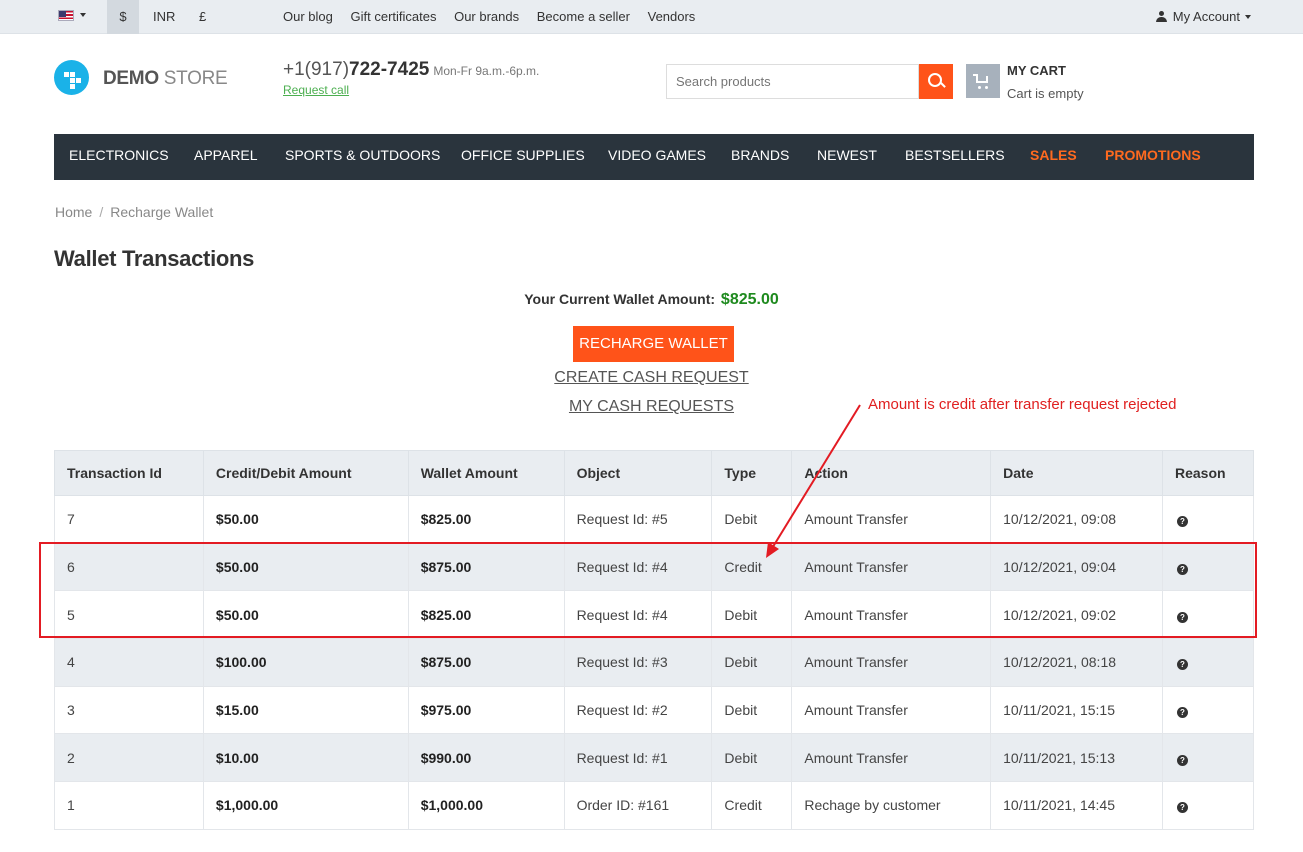  Describe the element at coordinates (1053, 155) in the screenshot. I see `nav-sales: SALES` at that location.